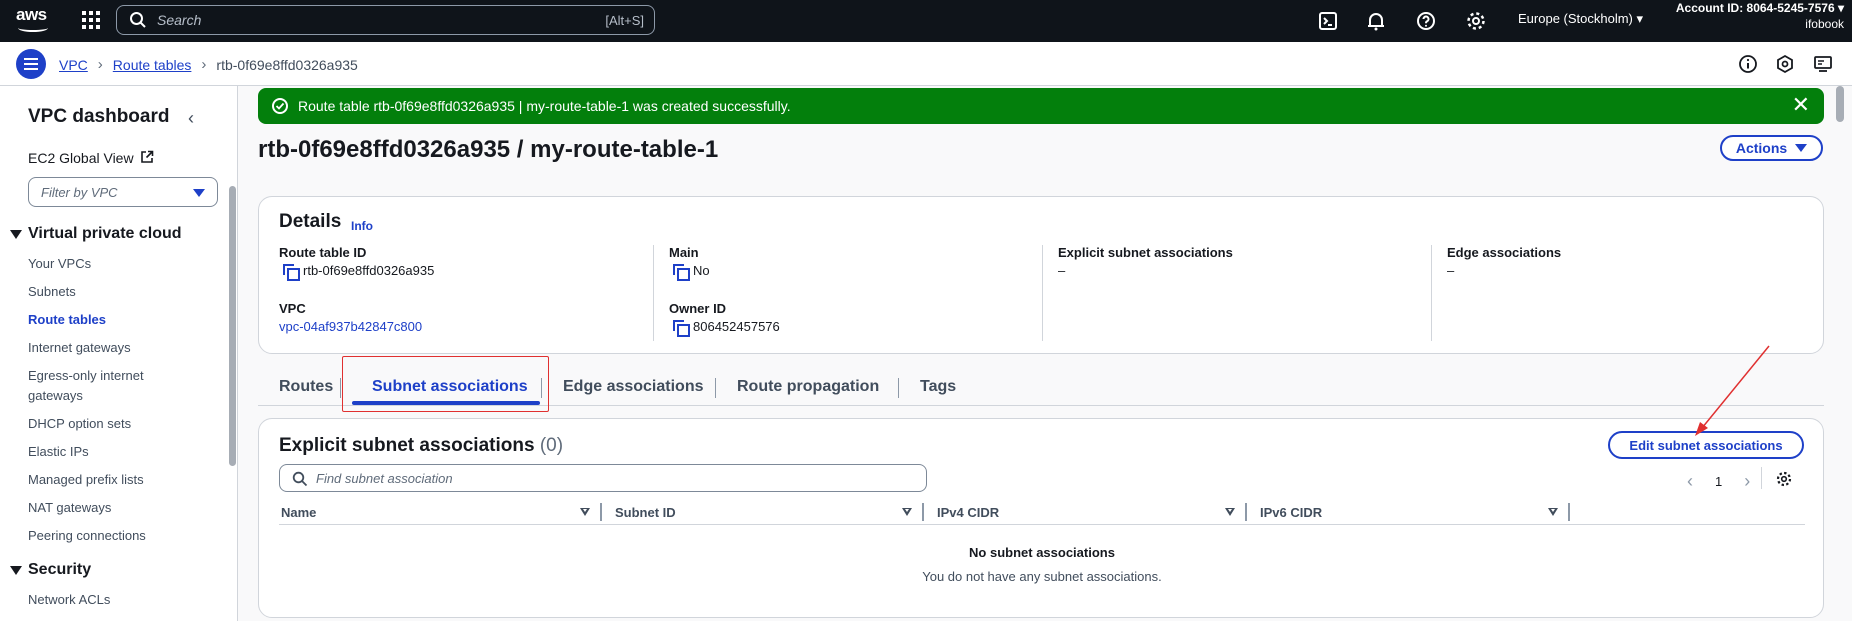  What do you see at coordinates (606, 478) in the screenshot?
I see `find-subnet-association-input` at bounding box center [606, 478].